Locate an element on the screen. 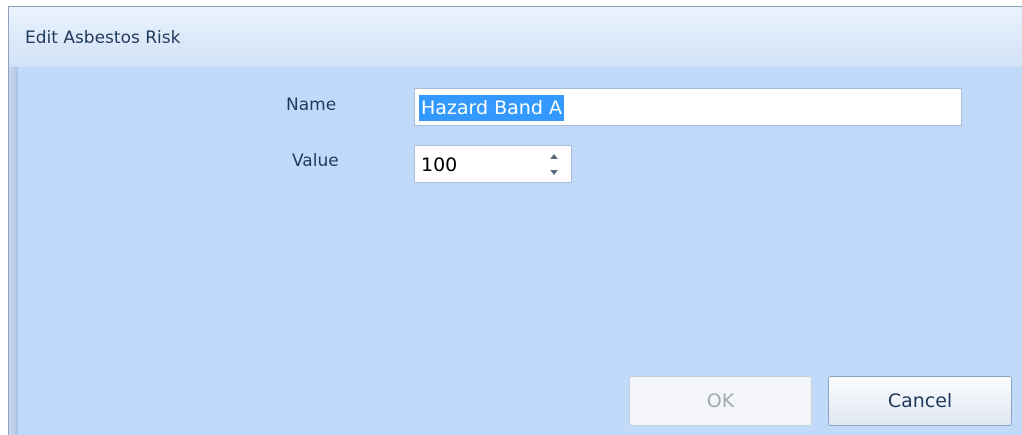 The width and height of the screenshot is (1022, 435). dialog-title: Edit Asbestos Risk is located at coordinates (103, 38).